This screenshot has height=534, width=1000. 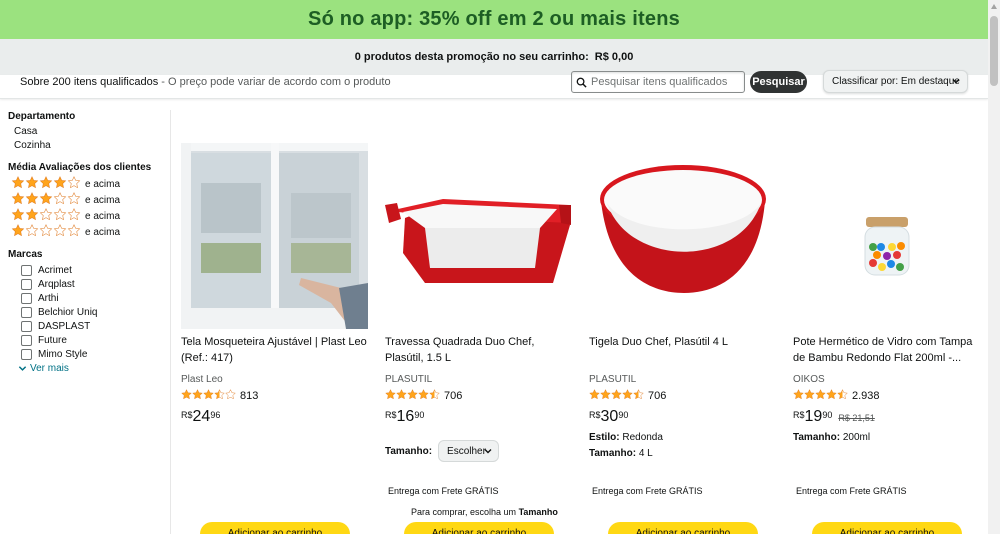 What do you see at coordinates (88, 368) in the screenshot?
I see `see-more-brands: Ver mais` at bounding box center [88, 368].